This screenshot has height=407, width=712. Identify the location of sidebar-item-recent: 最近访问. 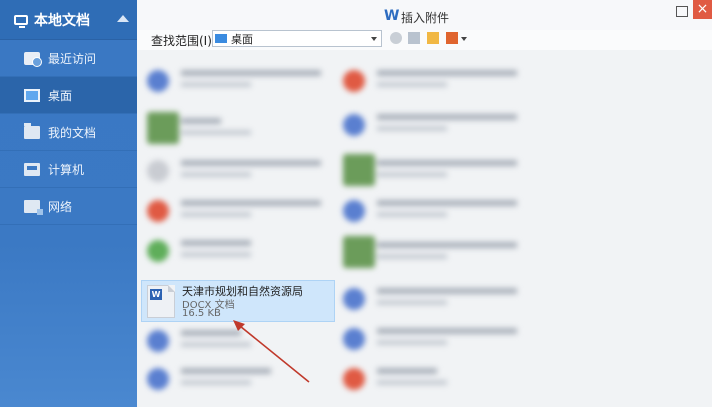
(68, 58).